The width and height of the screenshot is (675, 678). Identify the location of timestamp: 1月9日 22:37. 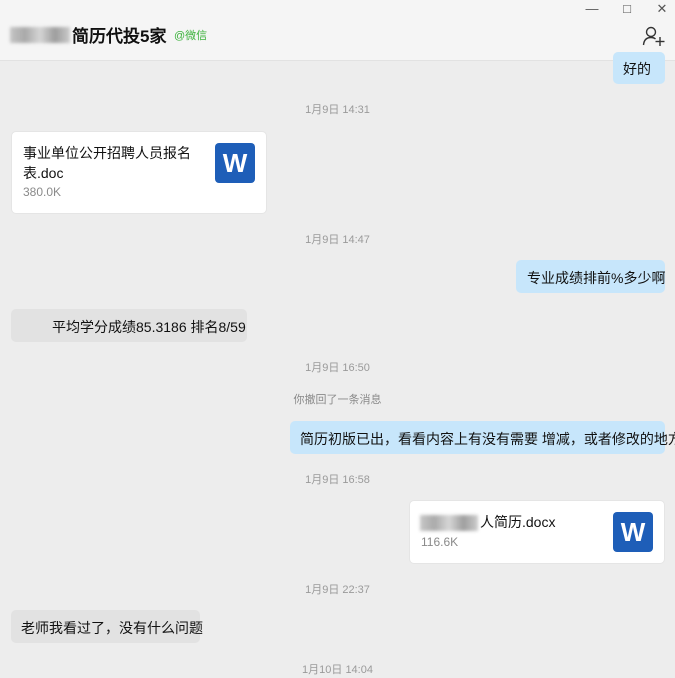
(337, 590).